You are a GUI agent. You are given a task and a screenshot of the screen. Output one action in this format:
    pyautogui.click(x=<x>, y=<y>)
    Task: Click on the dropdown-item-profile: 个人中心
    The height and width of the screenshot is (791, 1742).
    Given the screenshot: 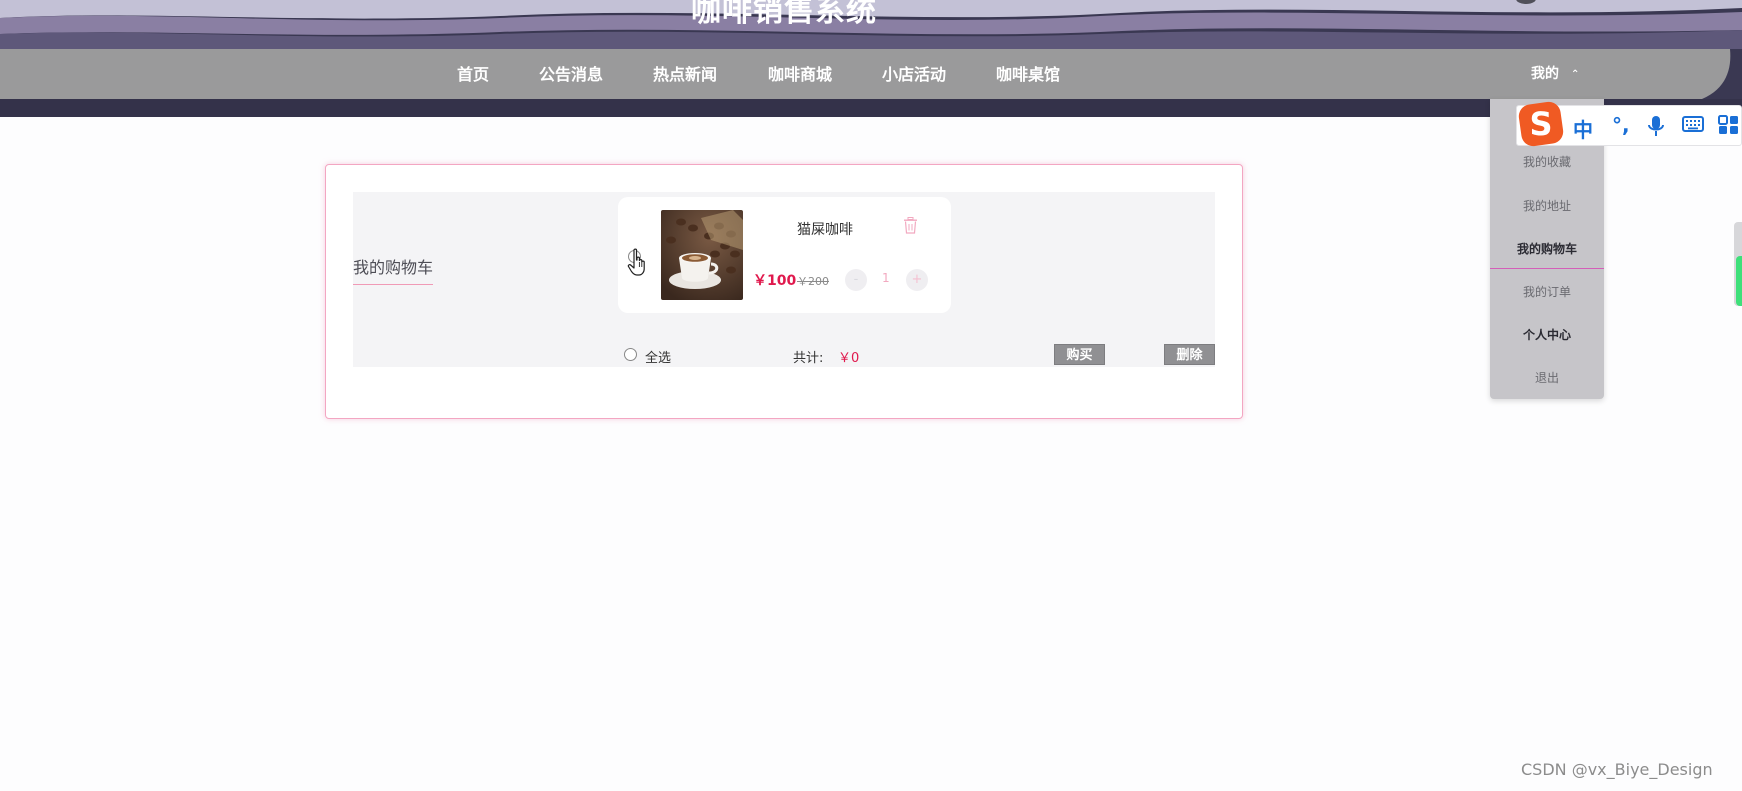 What is the action you would take?
    pyautogui.click(x=1547, y=334)
    